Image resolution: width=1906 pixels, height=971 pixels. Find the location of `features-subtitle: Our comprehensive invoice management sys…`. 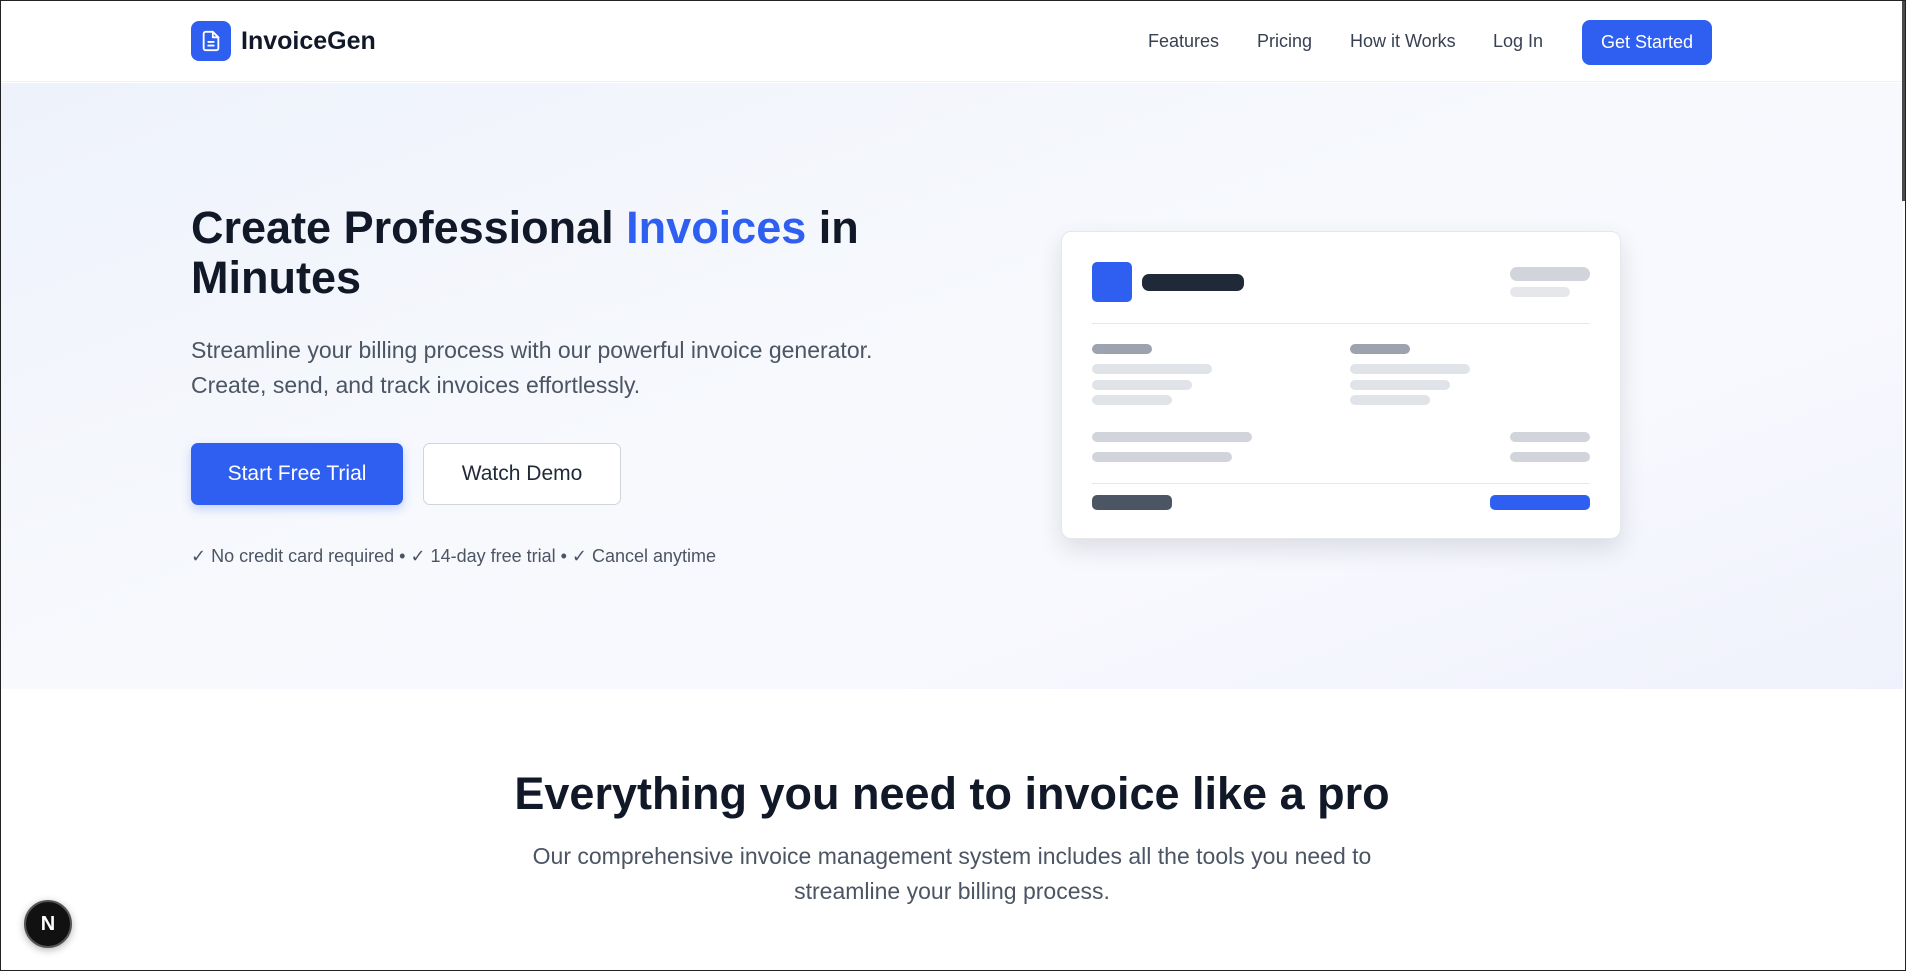

features-subtitle: Our comprehensive invoice management sys… is located at coordinates (952, 873).